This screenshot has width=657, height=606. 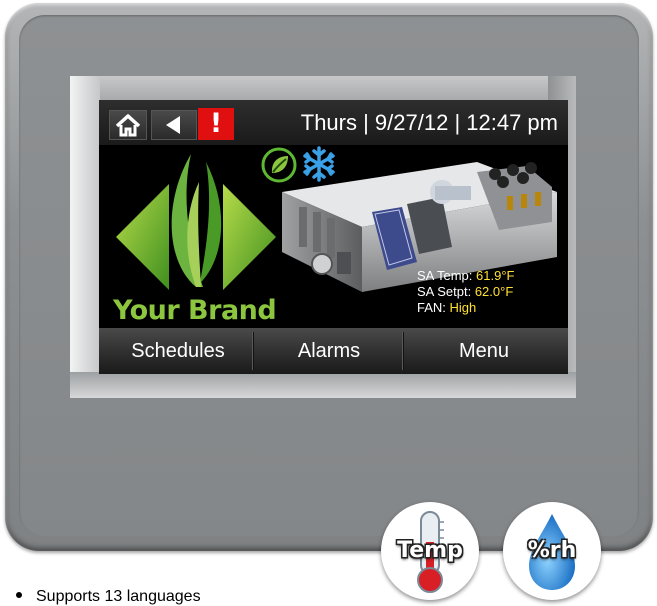 What do you see at coordinates (447, 275) in the screenshot?
I see `sa-temp-label: SA Temp:` at bounding box center [447, 275].